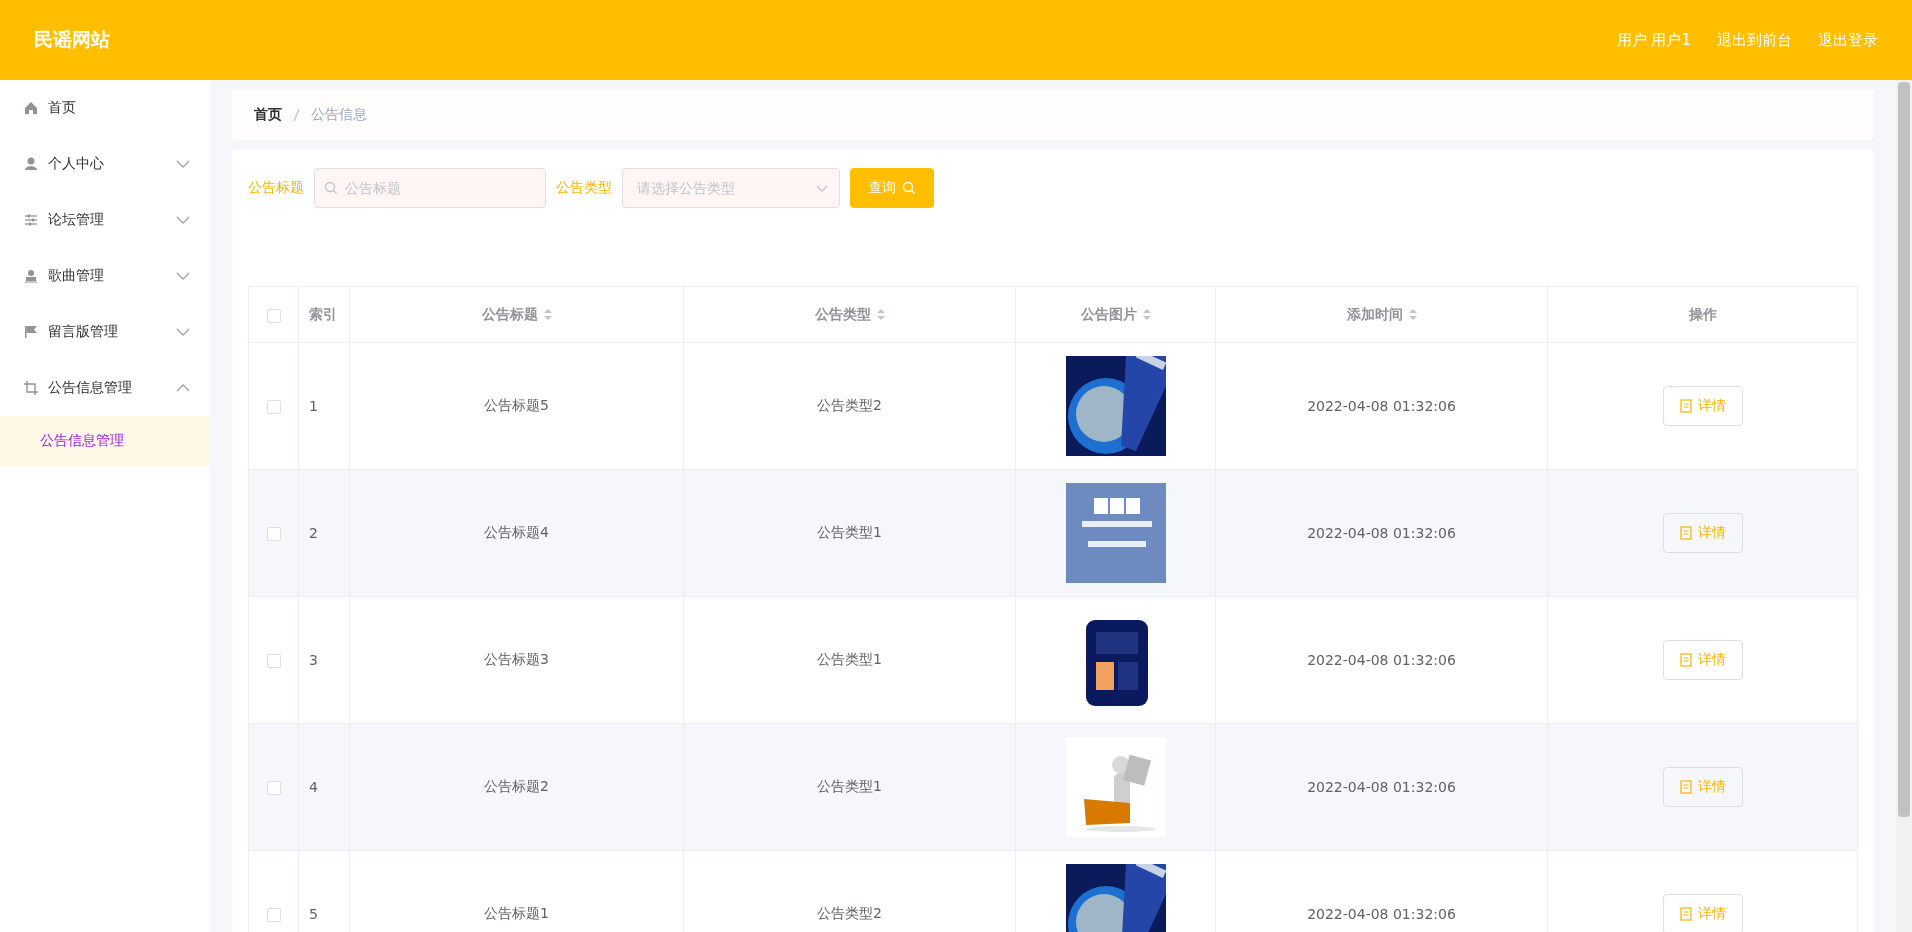 This screenshot has width=1912, height=932. I want to click on submenu-item: 公告信息管理, so click(105, 441).